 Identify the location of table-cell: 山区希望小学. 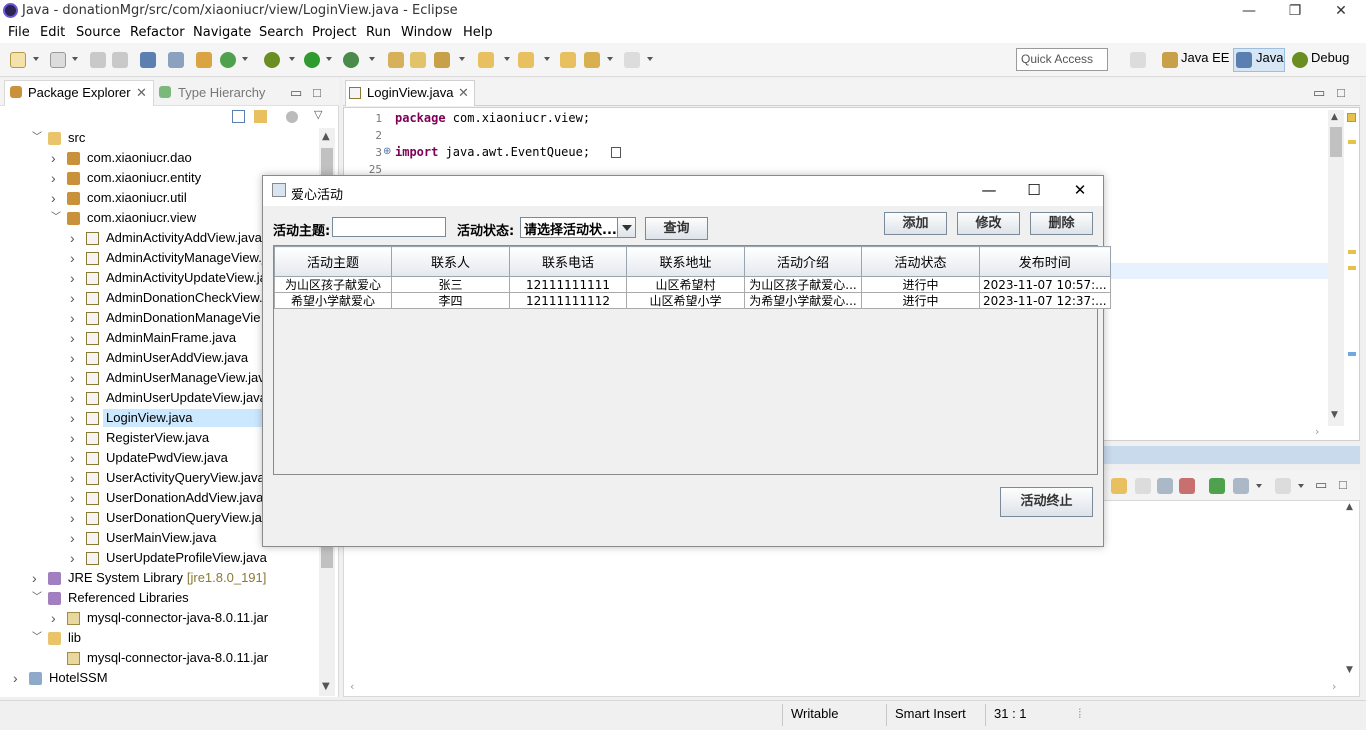
(685, 300).